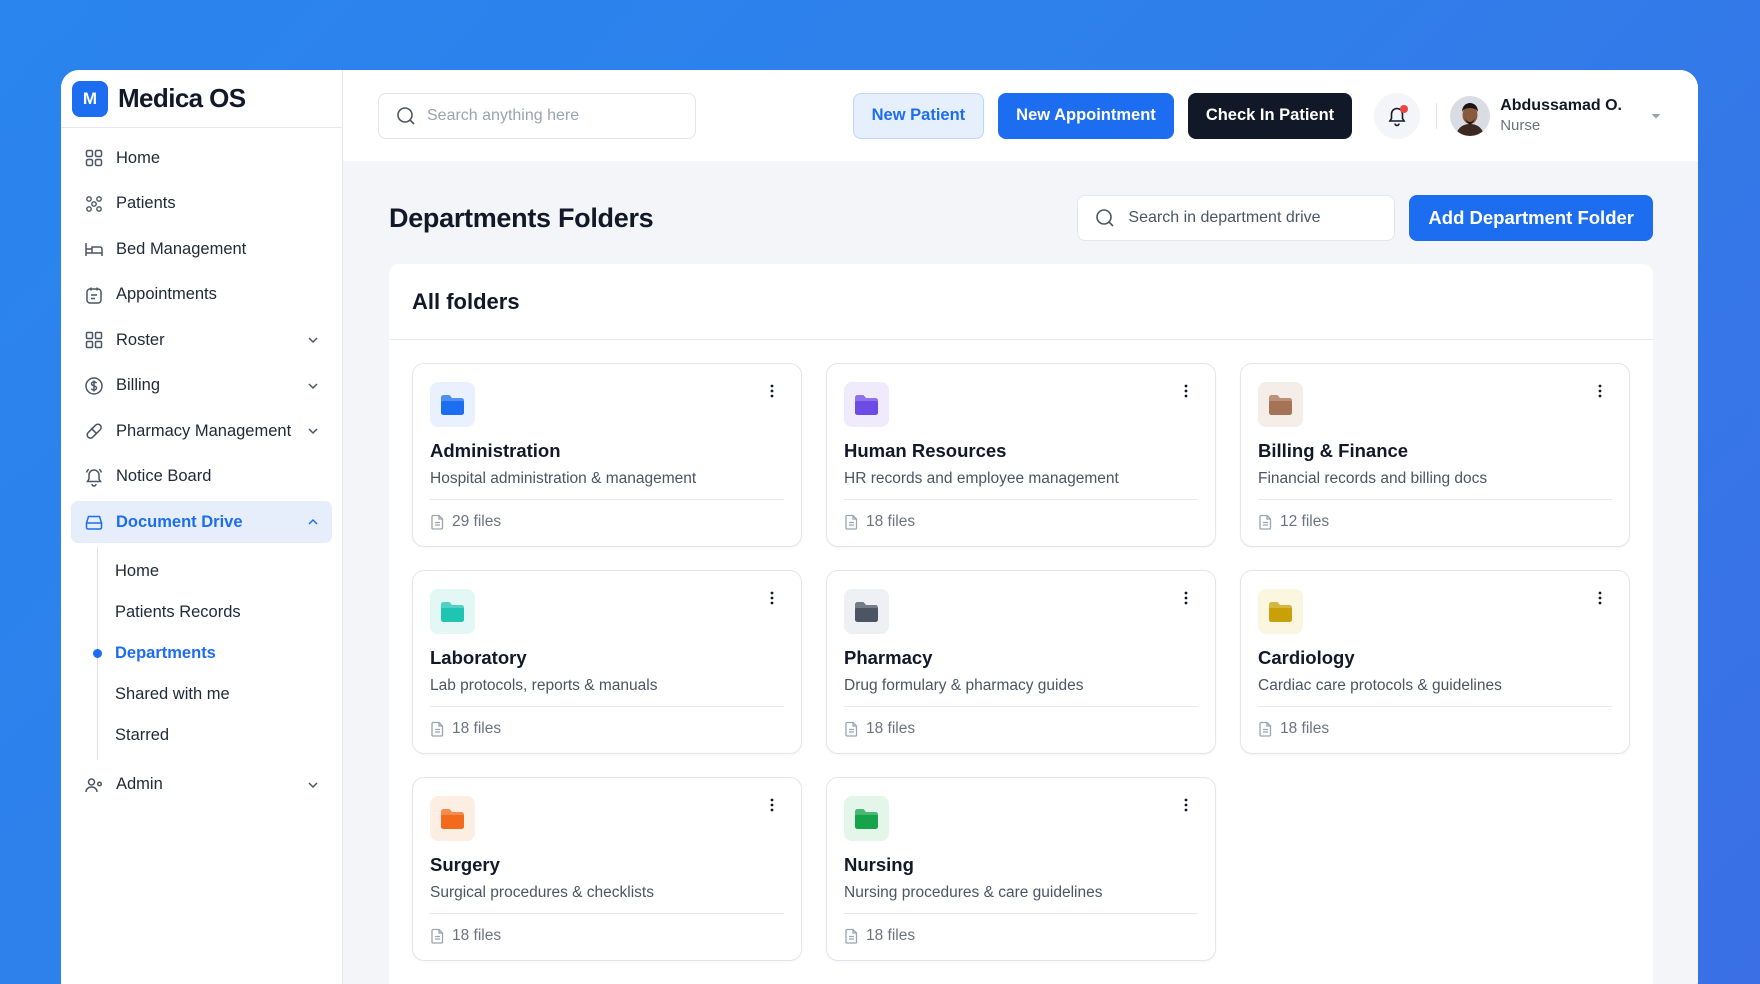 This screenshot has width=1760, height=984. What do you see at coordinates (1561, 105) in the screenshot?
I see `user-name: Abdussamad O.` at bounding box center [1561, 105].